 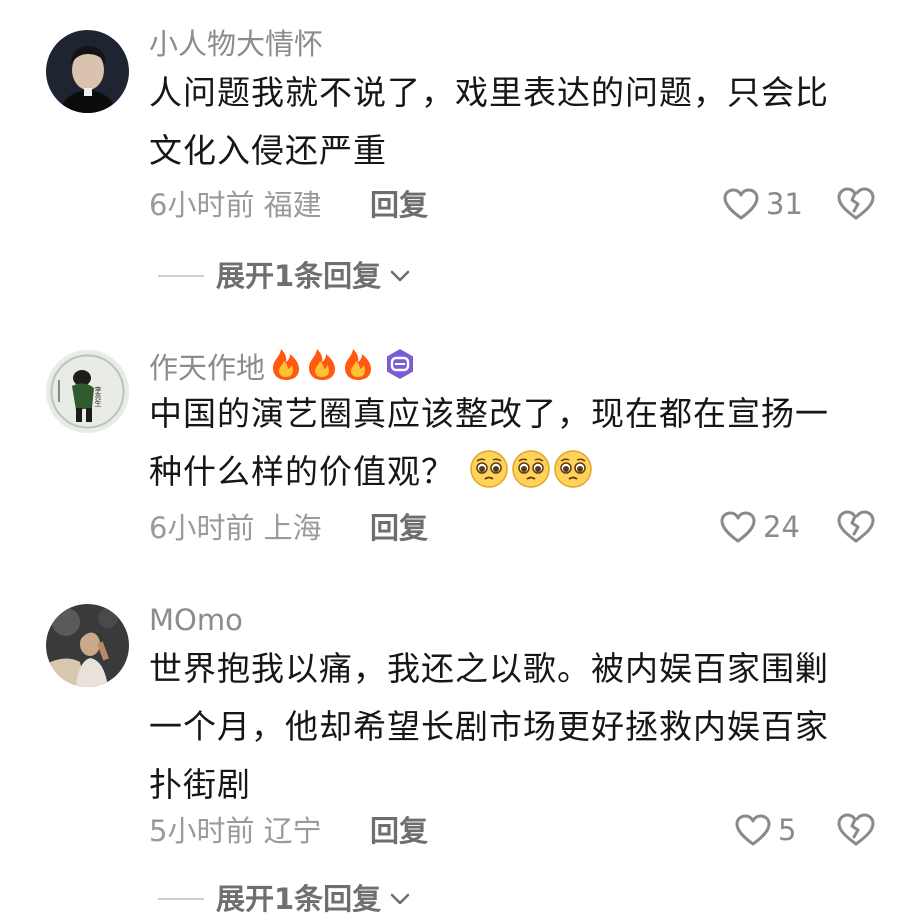 I want to click on comment-meta: 5小时前 辽宁, so click(x=235, y=831).